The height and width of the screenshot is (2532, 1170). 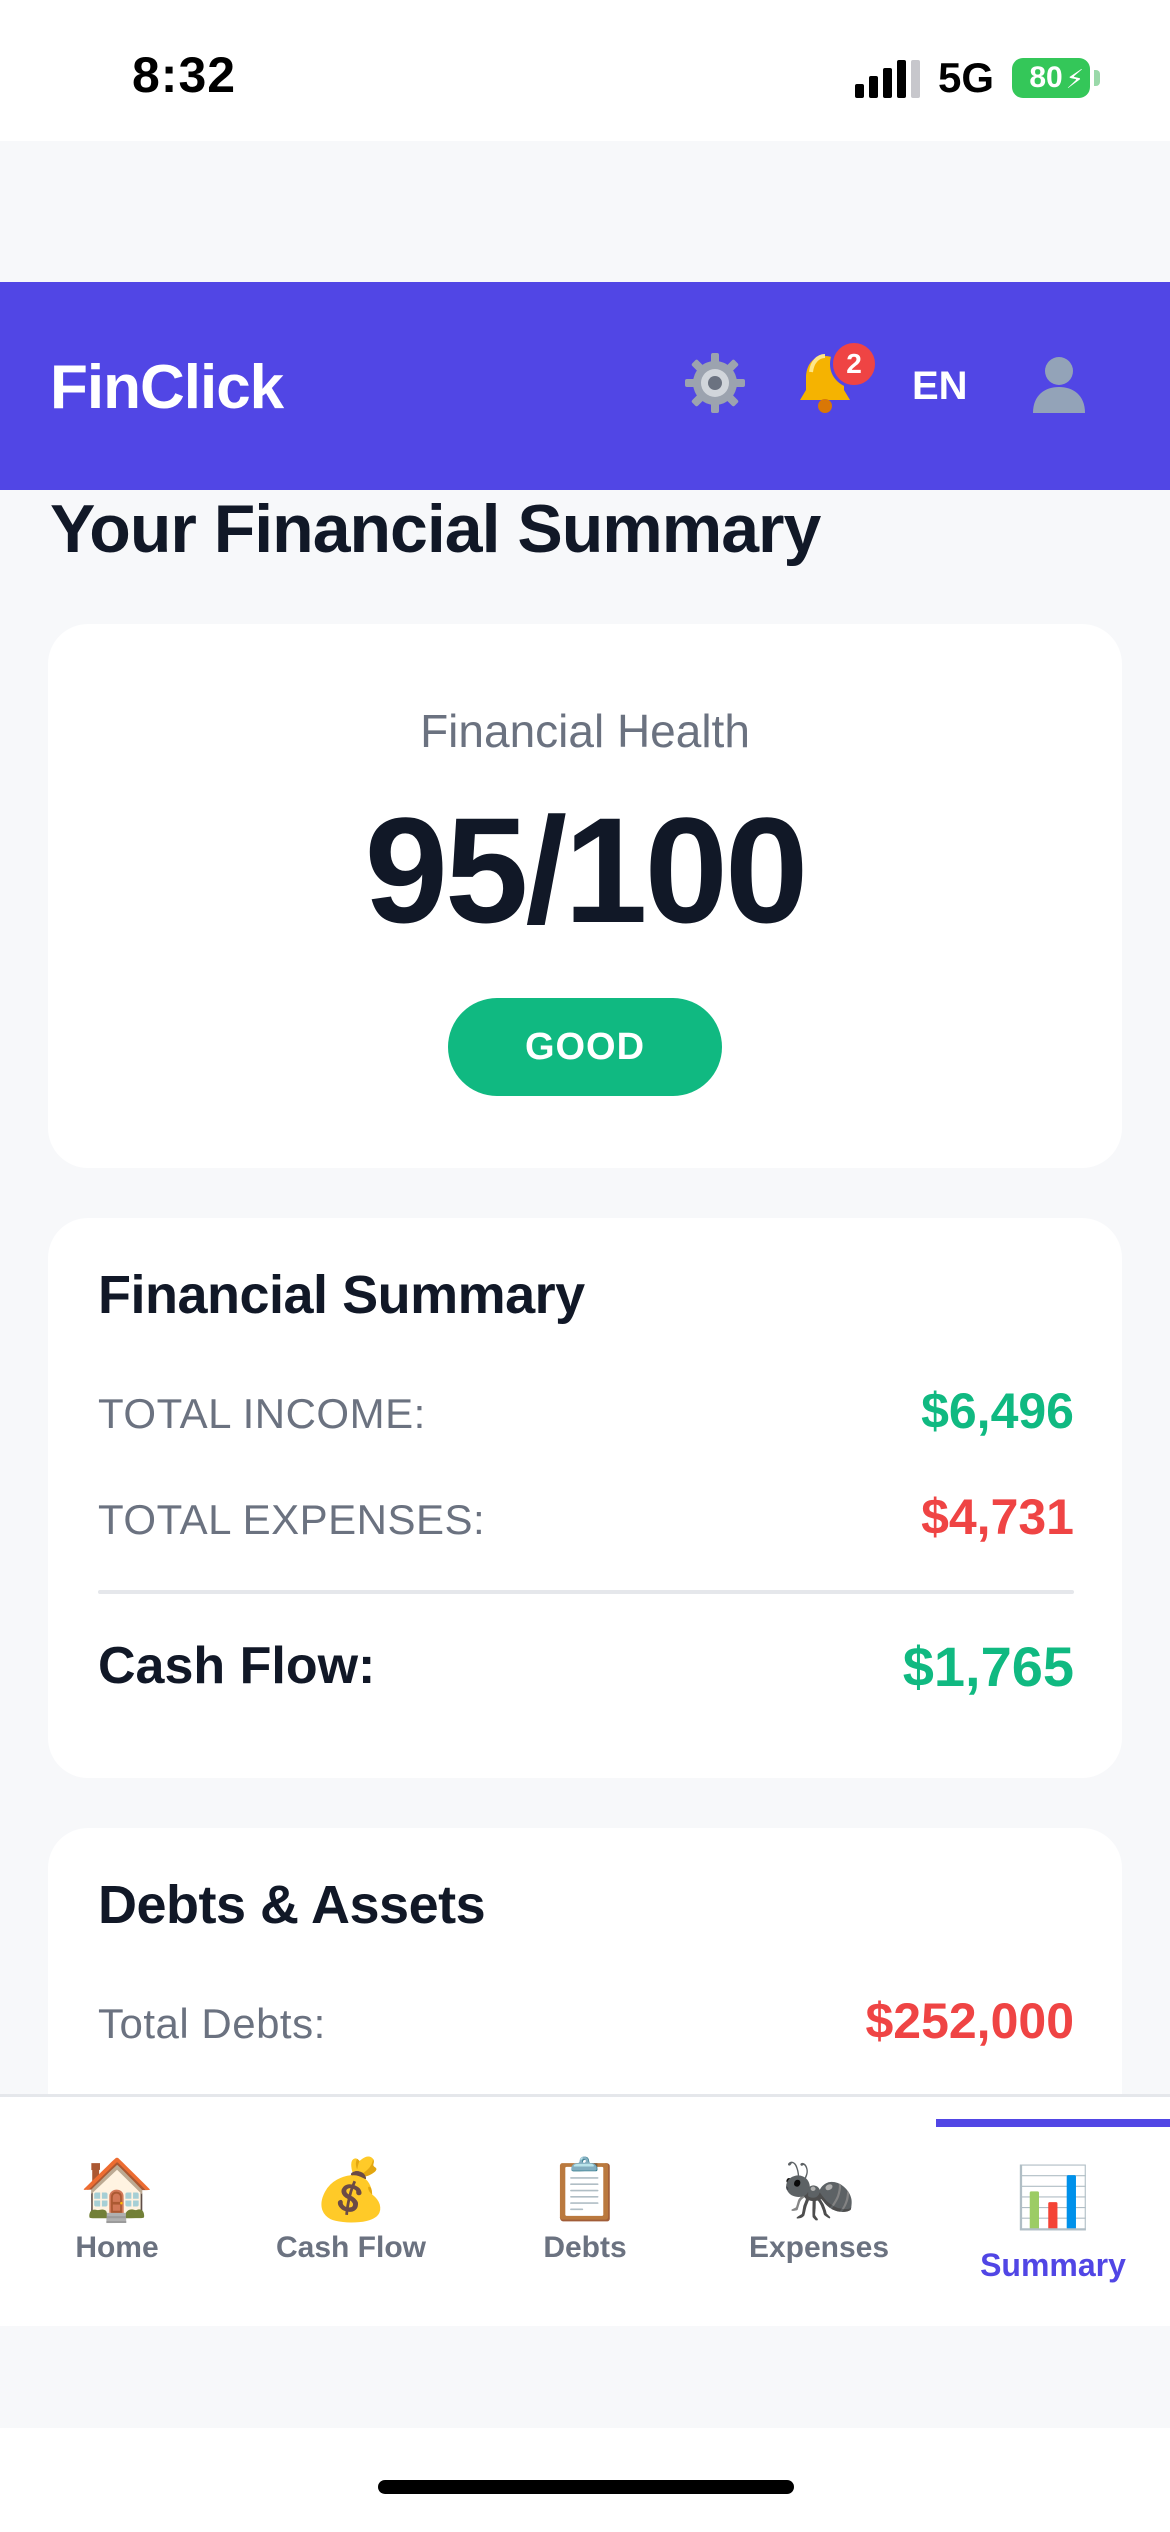 What do you see at coordinates (819, 2247) in the screenshot?
I see `tab-label: Expenses` at bounding box center [819, 2247].